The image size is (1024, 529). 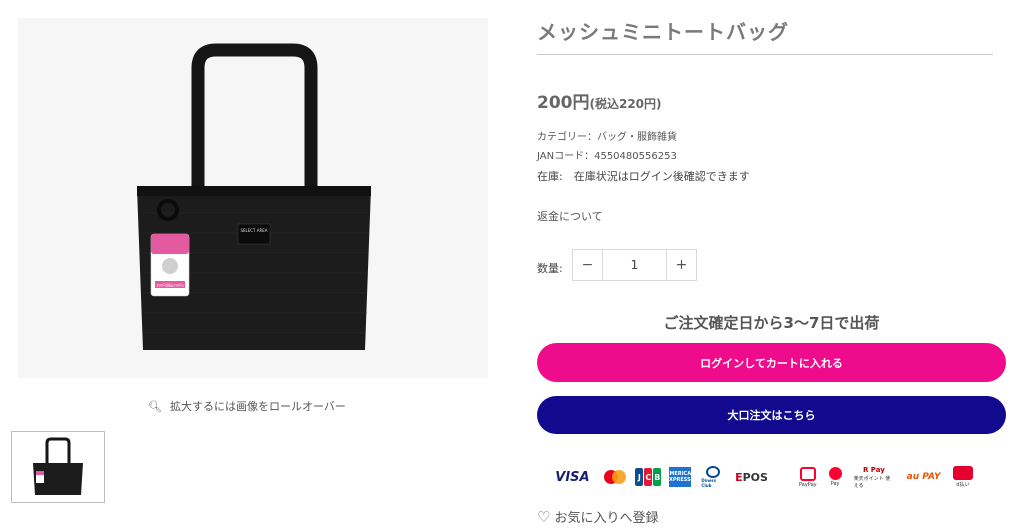 What do you see at coordinates (751, 477) in the screenshot?
I see `epos-logo: E POS` at bounding box center [751, 477].